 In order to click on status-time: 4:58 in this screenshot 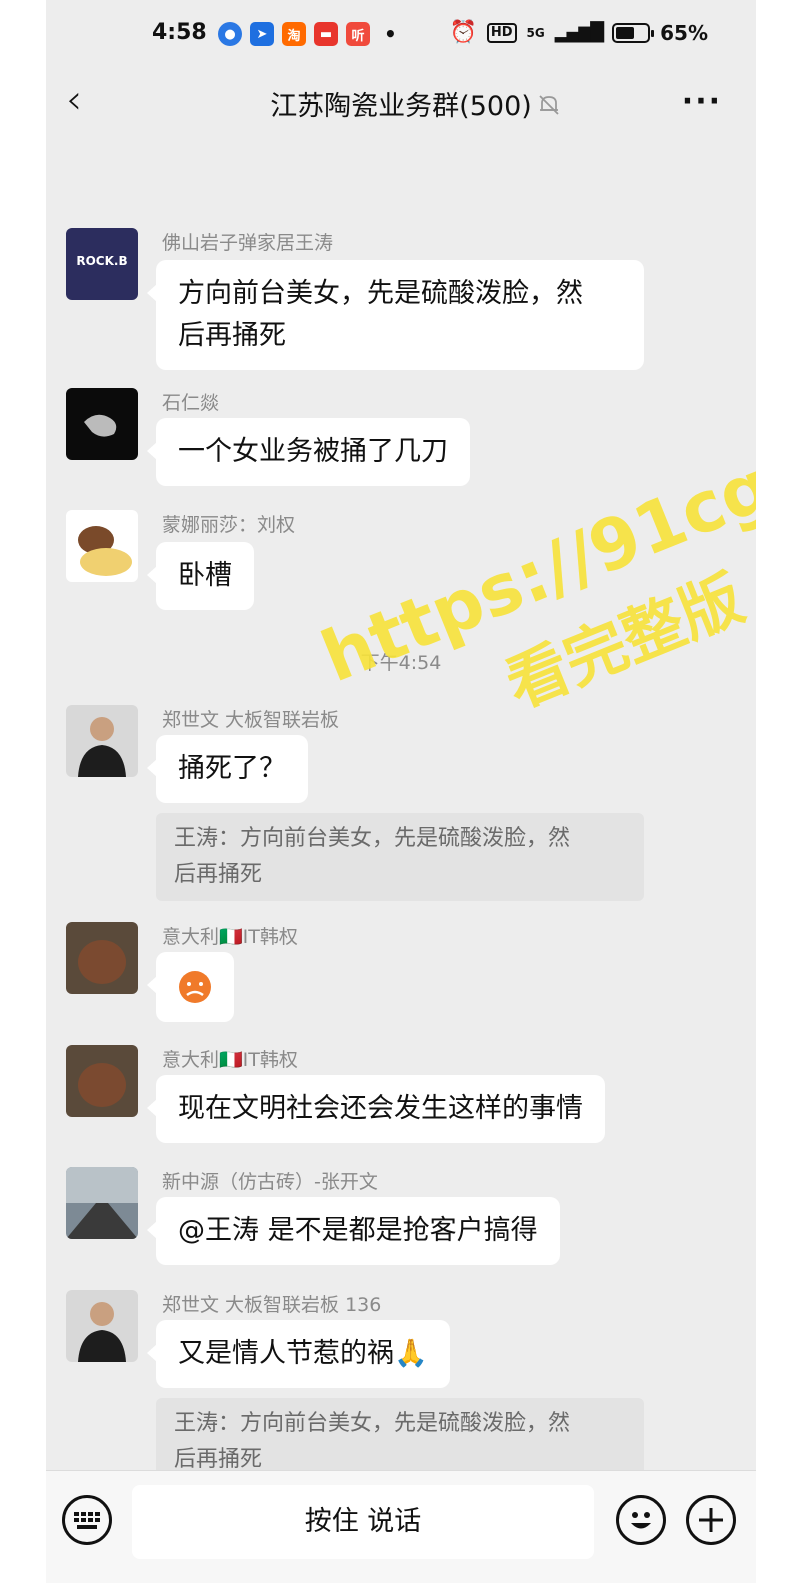, I will do `click(179, 32)`.